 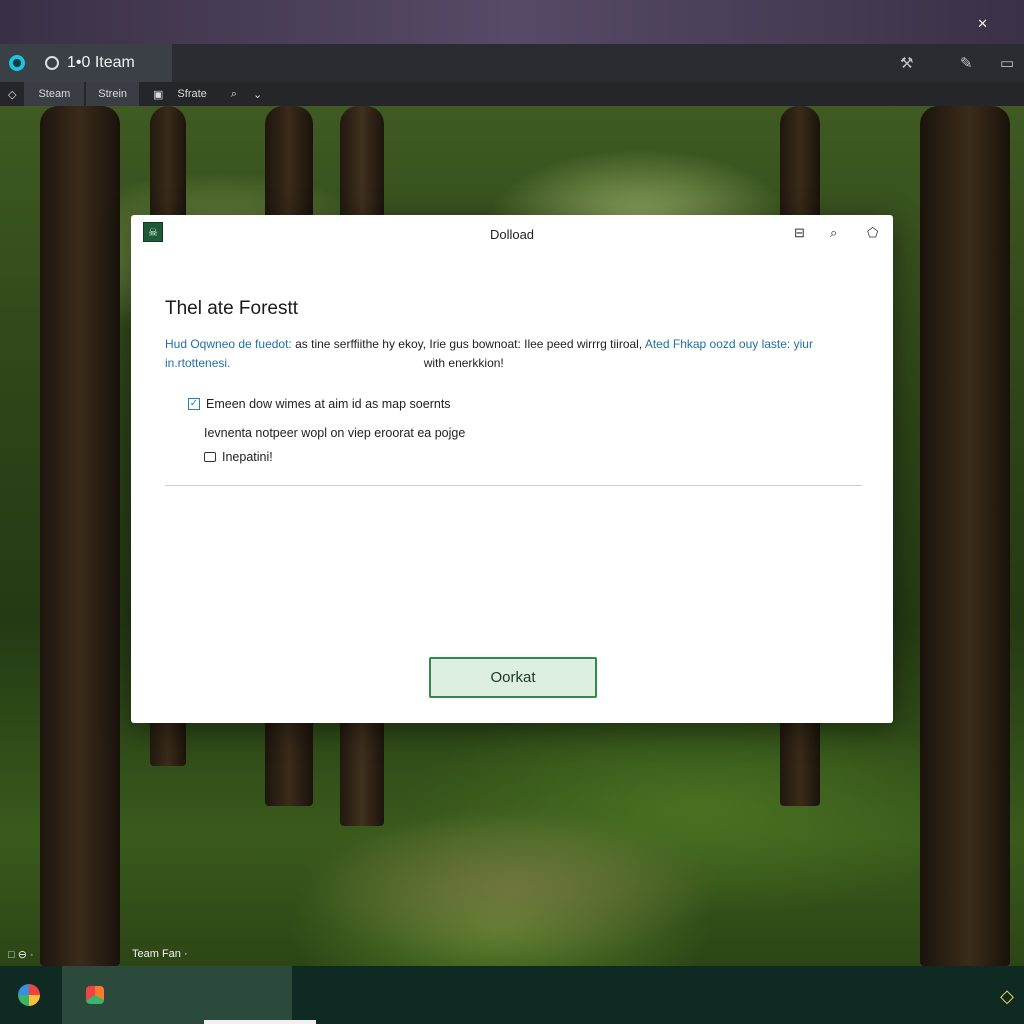 What do you see at coordinates (29, 995) in the screenshot?
I see `start-orb-icon` at bounding box center [29, 995].